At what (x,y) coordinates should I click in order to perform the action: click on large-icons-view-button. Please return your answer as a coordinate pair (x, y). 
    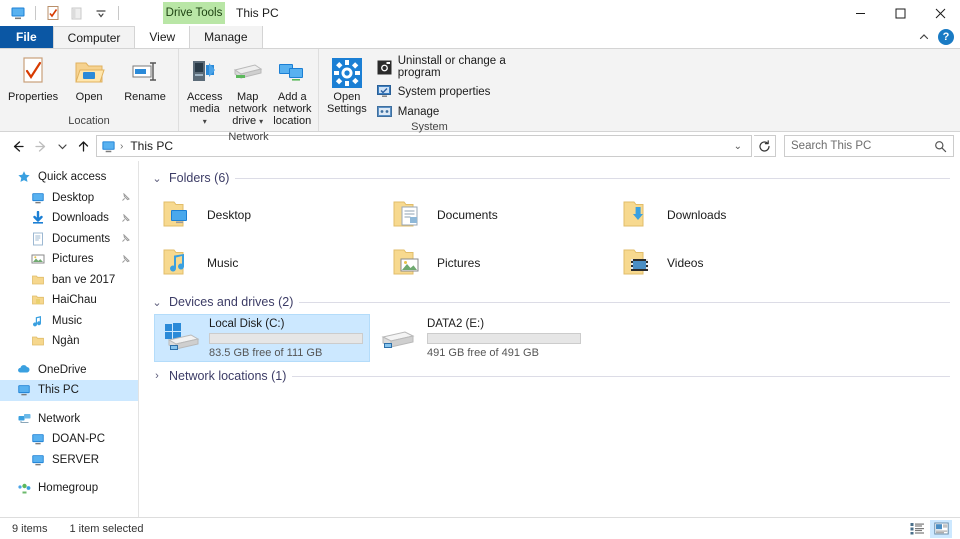
    Looking at the image, I should click on (941, 528).